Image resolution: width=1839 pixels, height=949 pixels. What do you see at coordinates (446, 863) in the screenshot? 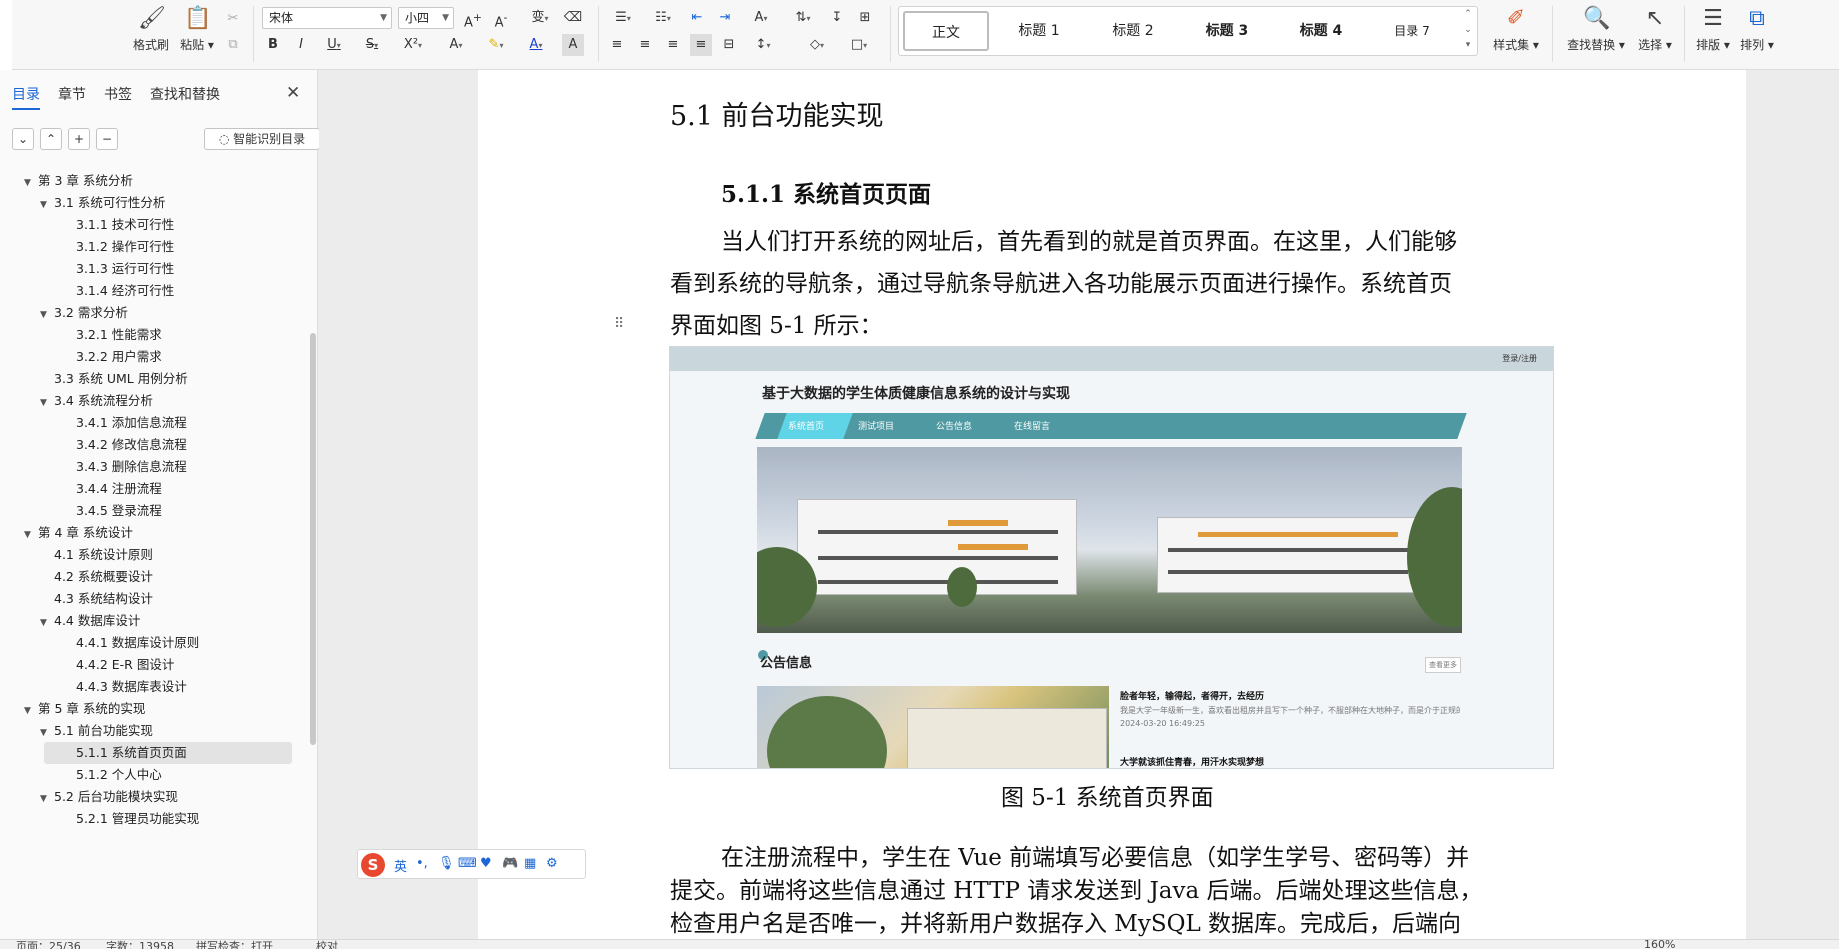
I see `microphone-icon: 🎙` at bounding box center [446, 863].